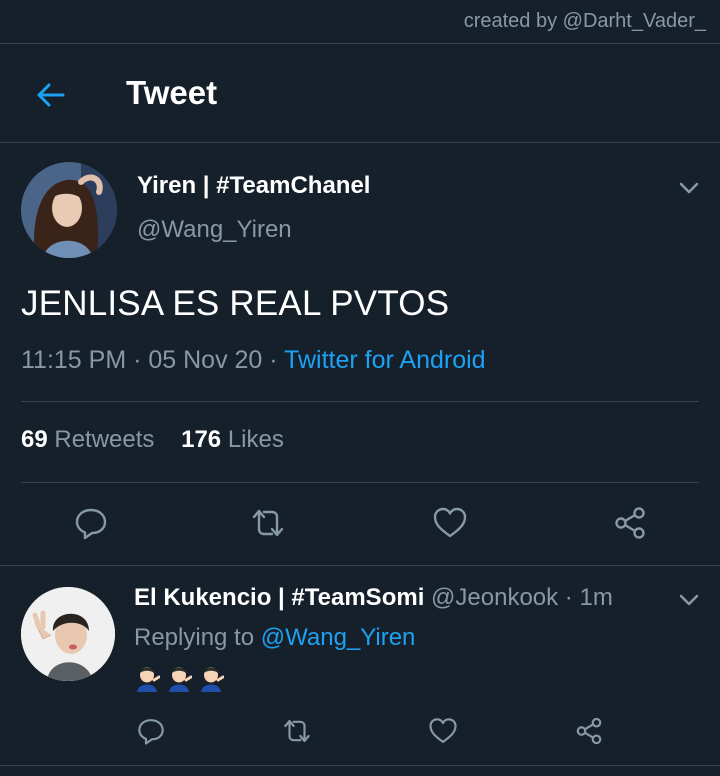  I want to click on back-arrow-icon, so click(51, 95).